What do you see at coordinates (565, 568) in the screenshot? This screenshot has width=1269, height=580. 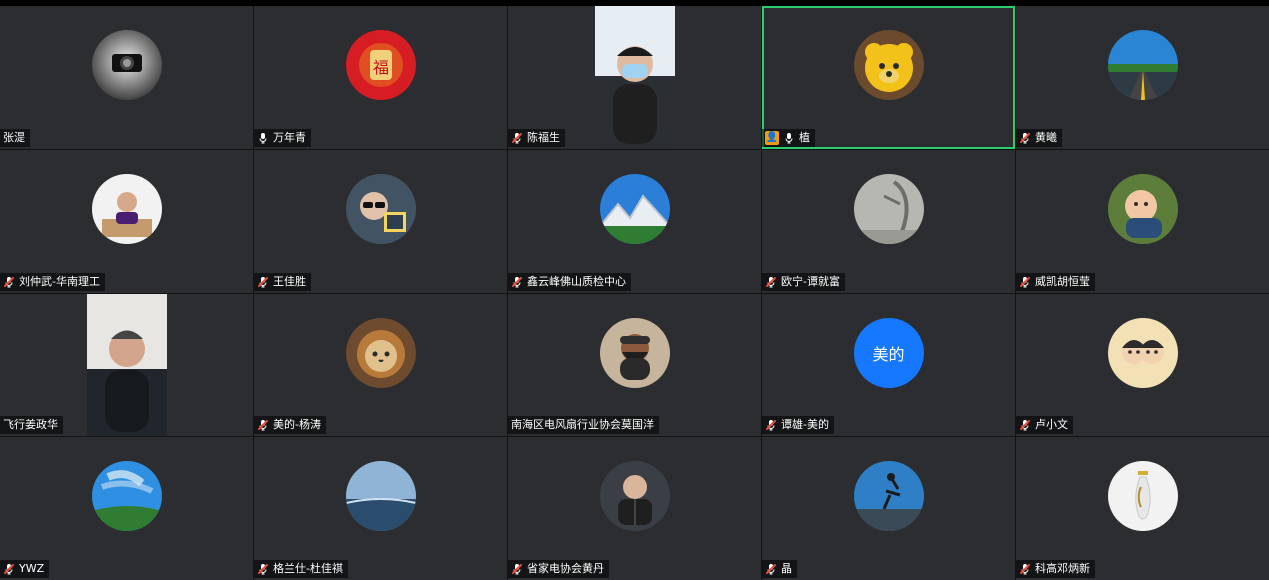 I see `participant-name: 省家电协会黄丹` at bounding box center [565, 568].